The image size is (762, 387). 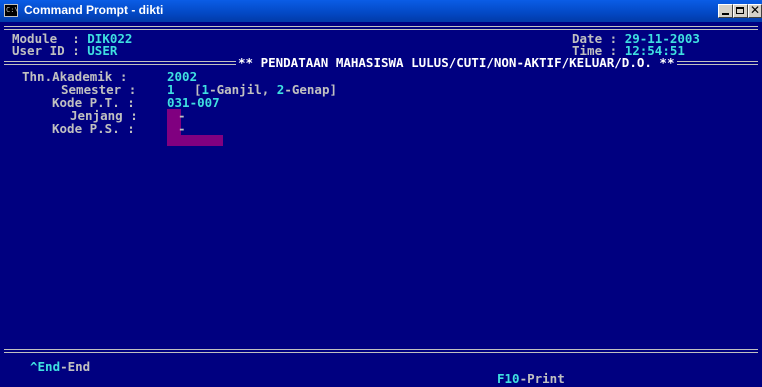 What do you see at coordinates (195, 140) in the screenshot?
I see `kode-ps-input-bg` at bounding box center [195, 140].